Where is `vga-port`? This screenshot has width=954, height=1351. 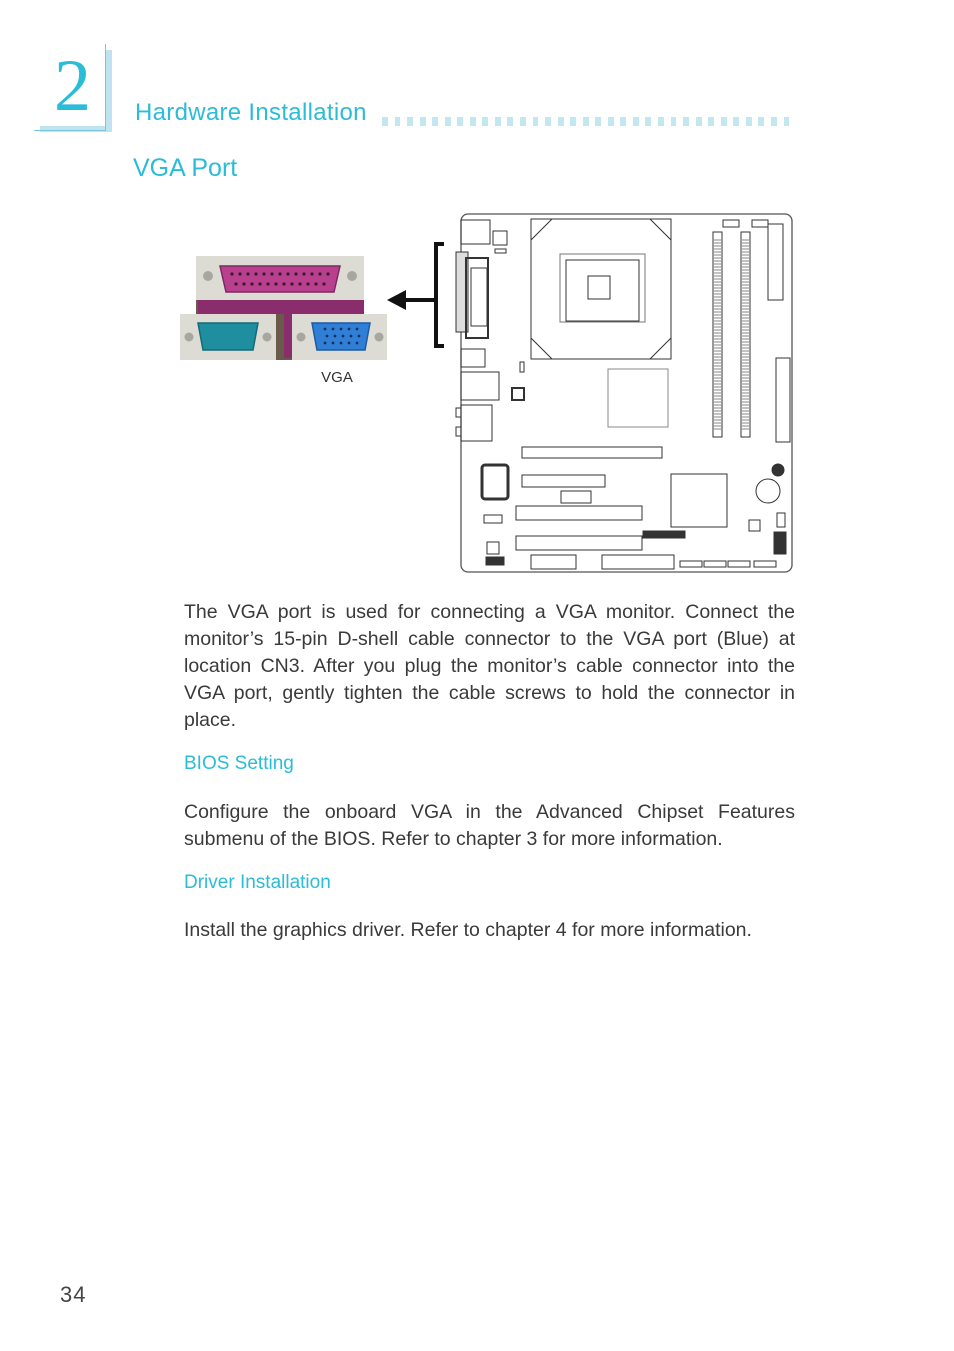 vga-port is located at coordinates (341, 336).